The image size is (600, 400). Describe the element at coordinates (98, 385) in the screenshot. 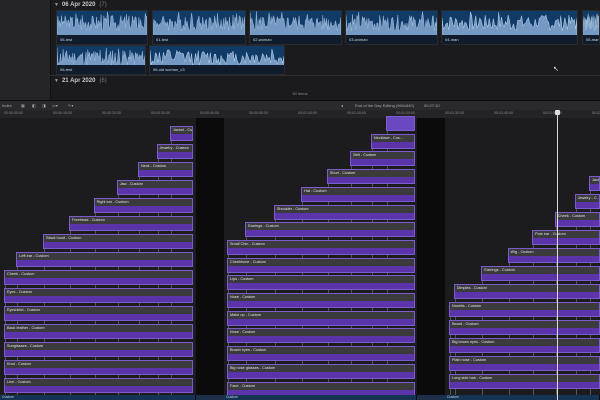

I see `title-clip: Line - Custom` at that location.